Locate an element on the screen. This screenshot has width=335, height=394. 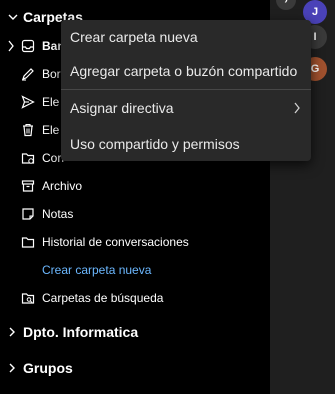
folder-label: Carpetas de búsqueda is located at coordinates (103, 298).